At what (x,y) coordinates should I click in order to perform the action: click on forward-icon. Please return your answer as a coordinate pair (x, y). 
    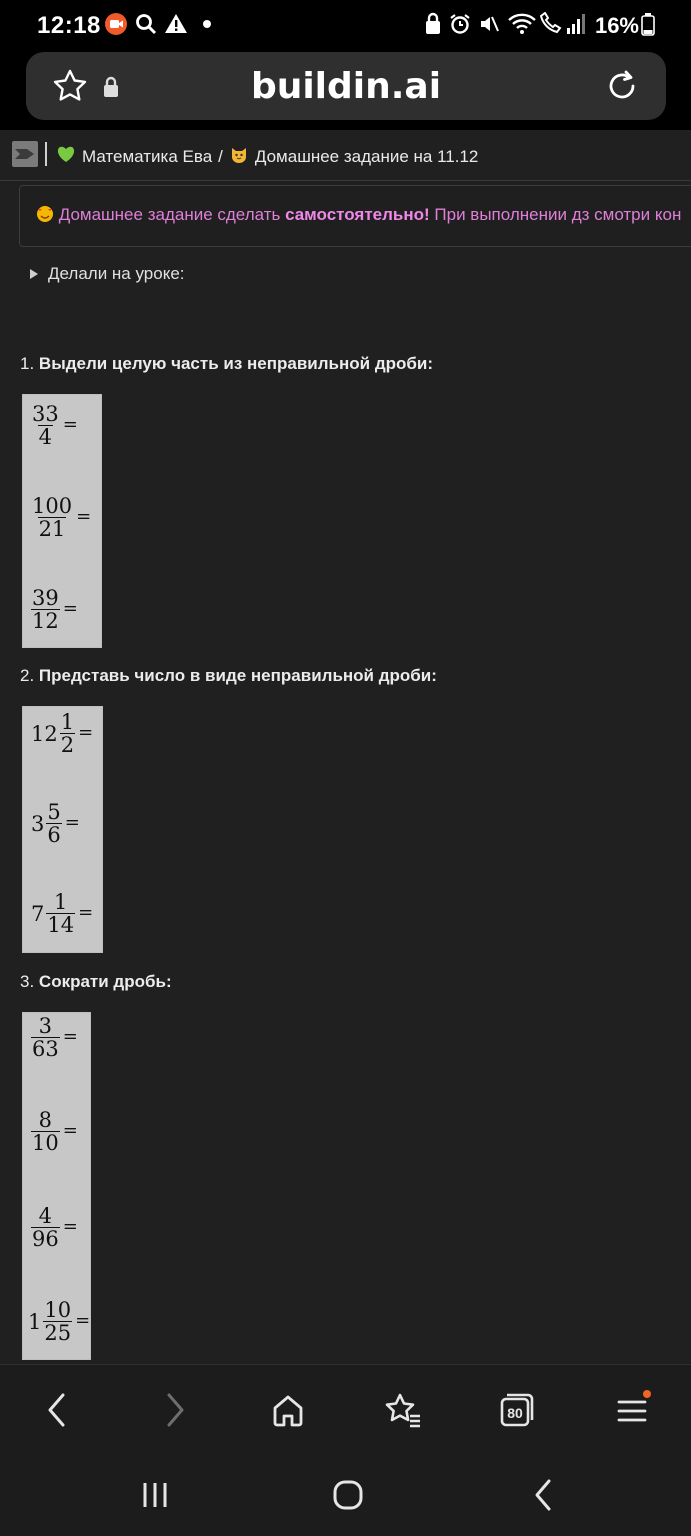
    Looking at the image, I should click on (175, 1410).